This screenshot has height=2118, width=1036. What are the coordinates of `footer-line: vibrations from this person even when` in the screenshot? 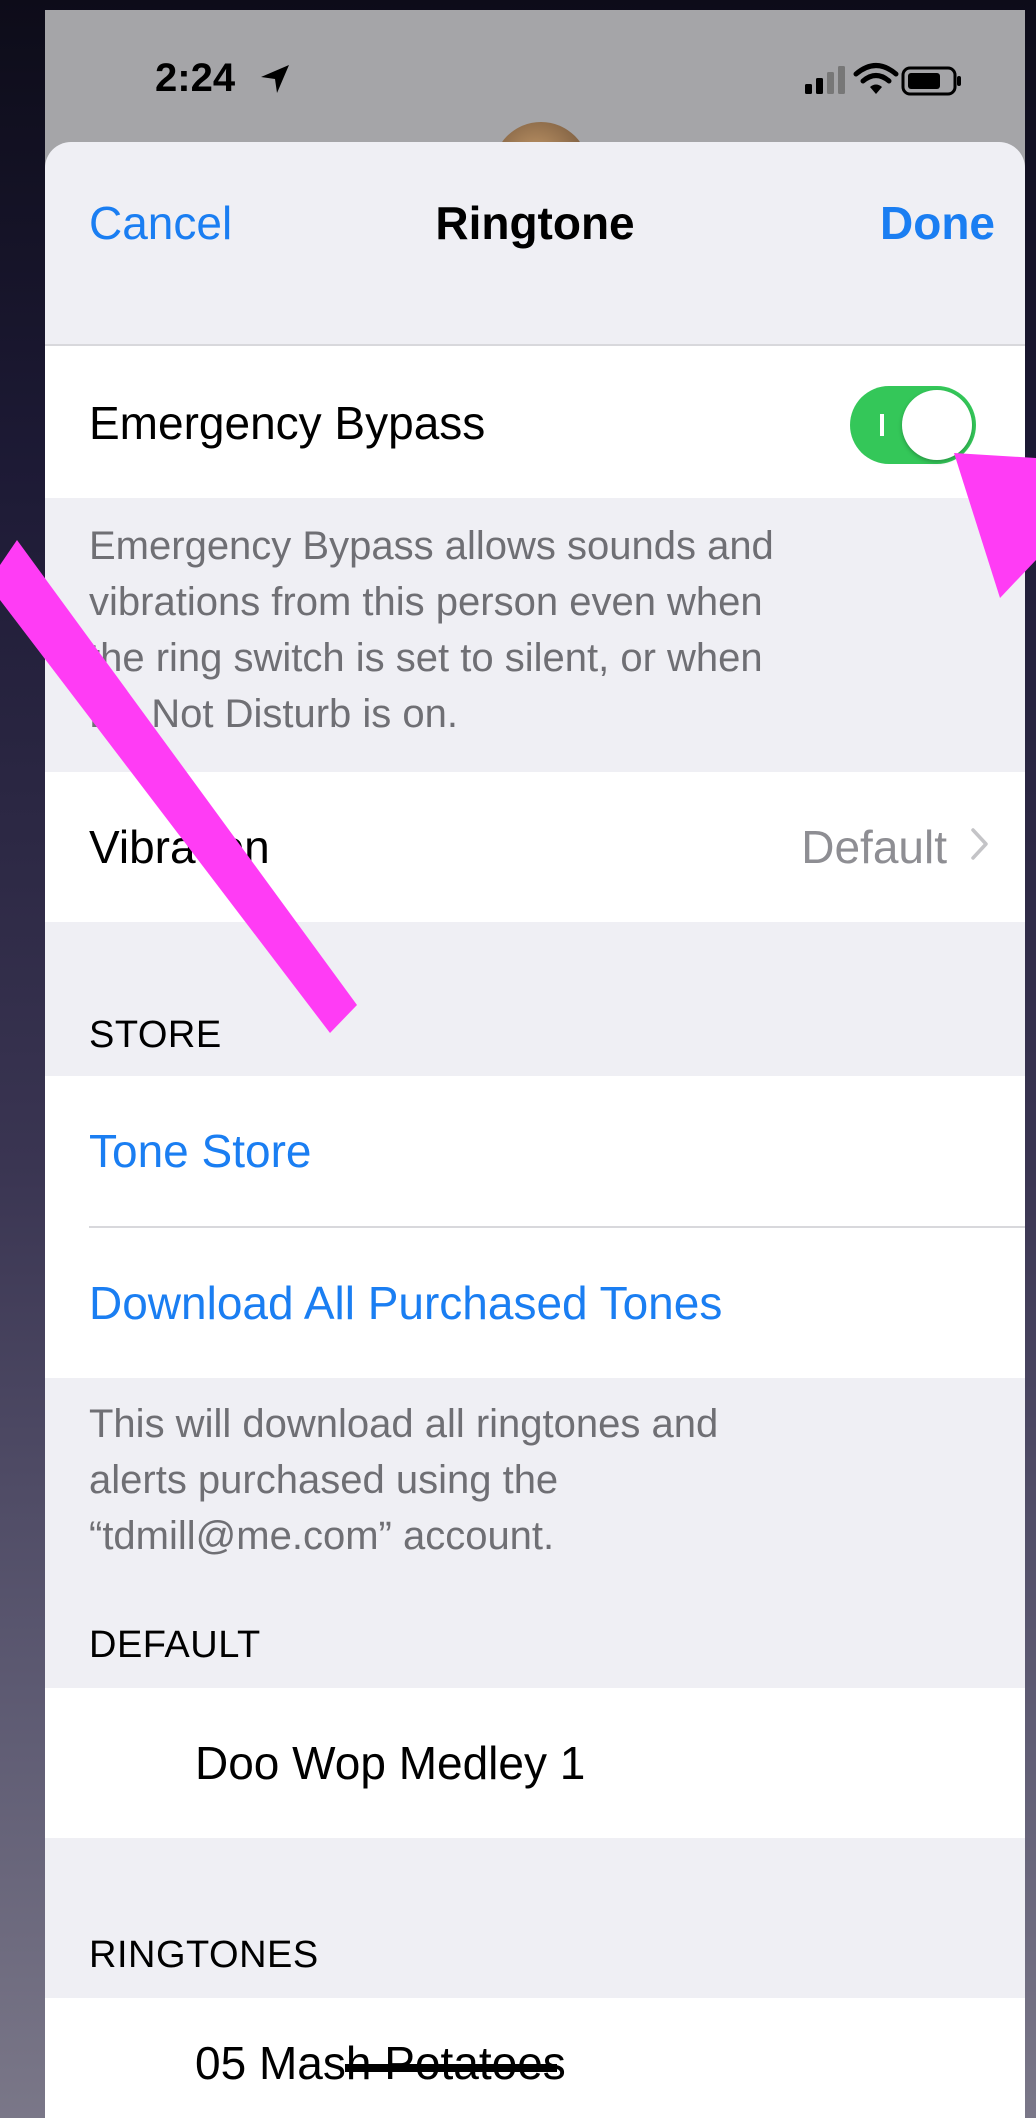 It's located at (426, 602).